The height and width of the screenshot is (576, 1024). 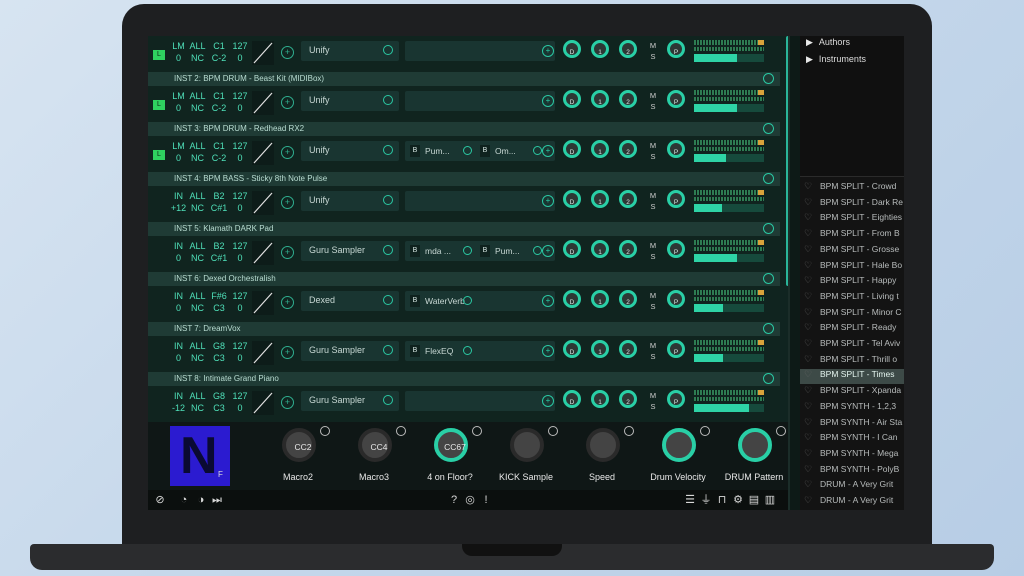 What do you see at coordinates (263, 253) in the screenshot?
I see `velocity-curve` at bounding box center [263, 253].